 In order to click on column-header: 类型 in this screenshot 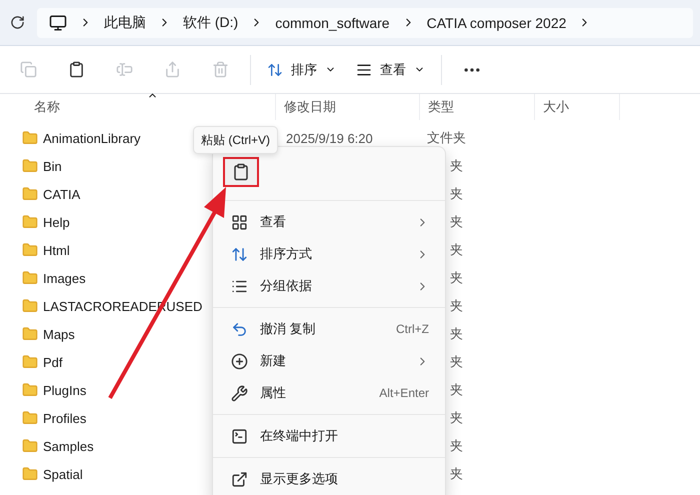, I will do `click(477, 107)`.